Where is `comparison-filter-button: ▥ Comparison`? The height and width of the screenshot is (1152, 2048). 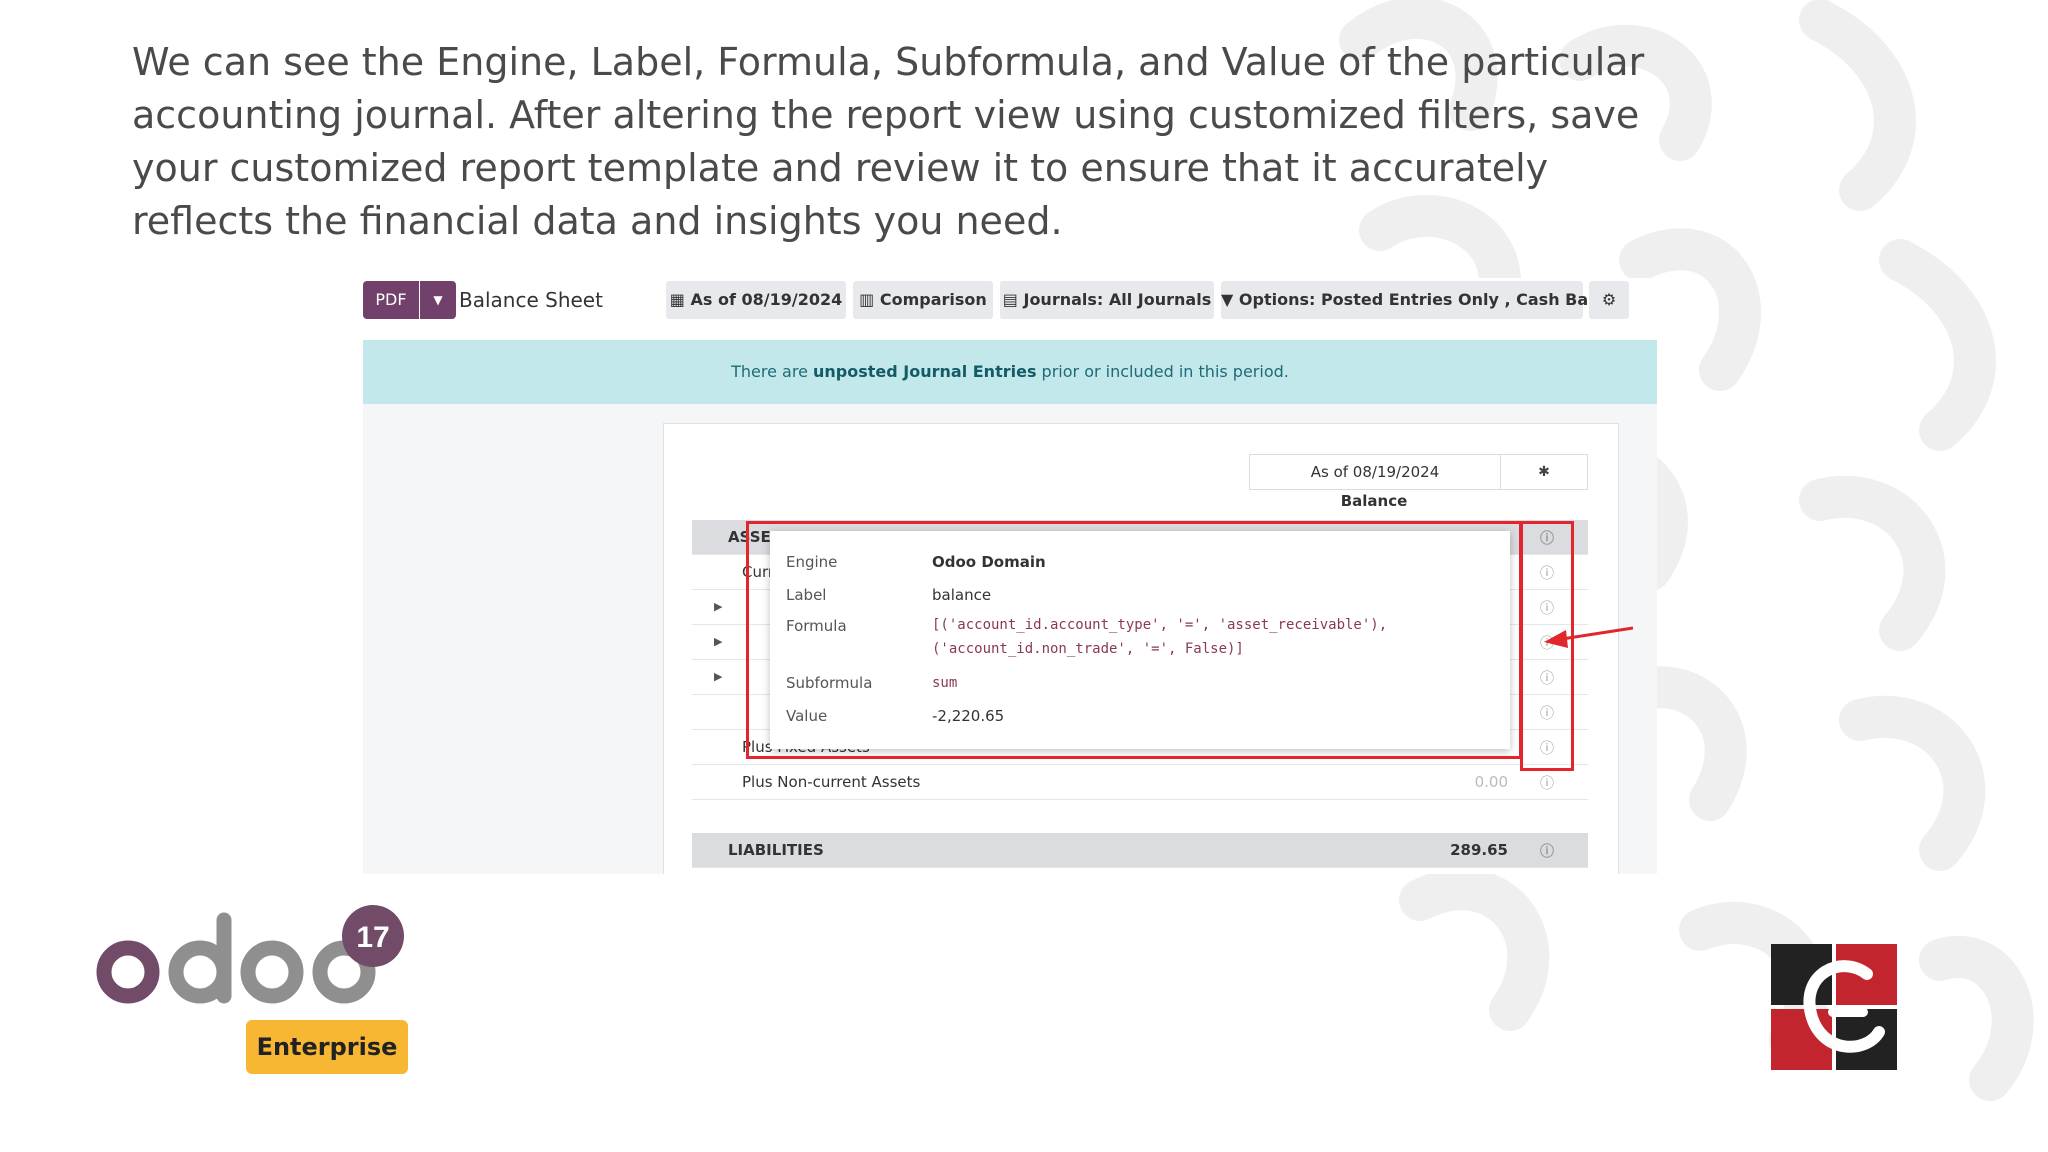
comparison-filter-button: ▥ Comparison is located at coordinates (923, 300).